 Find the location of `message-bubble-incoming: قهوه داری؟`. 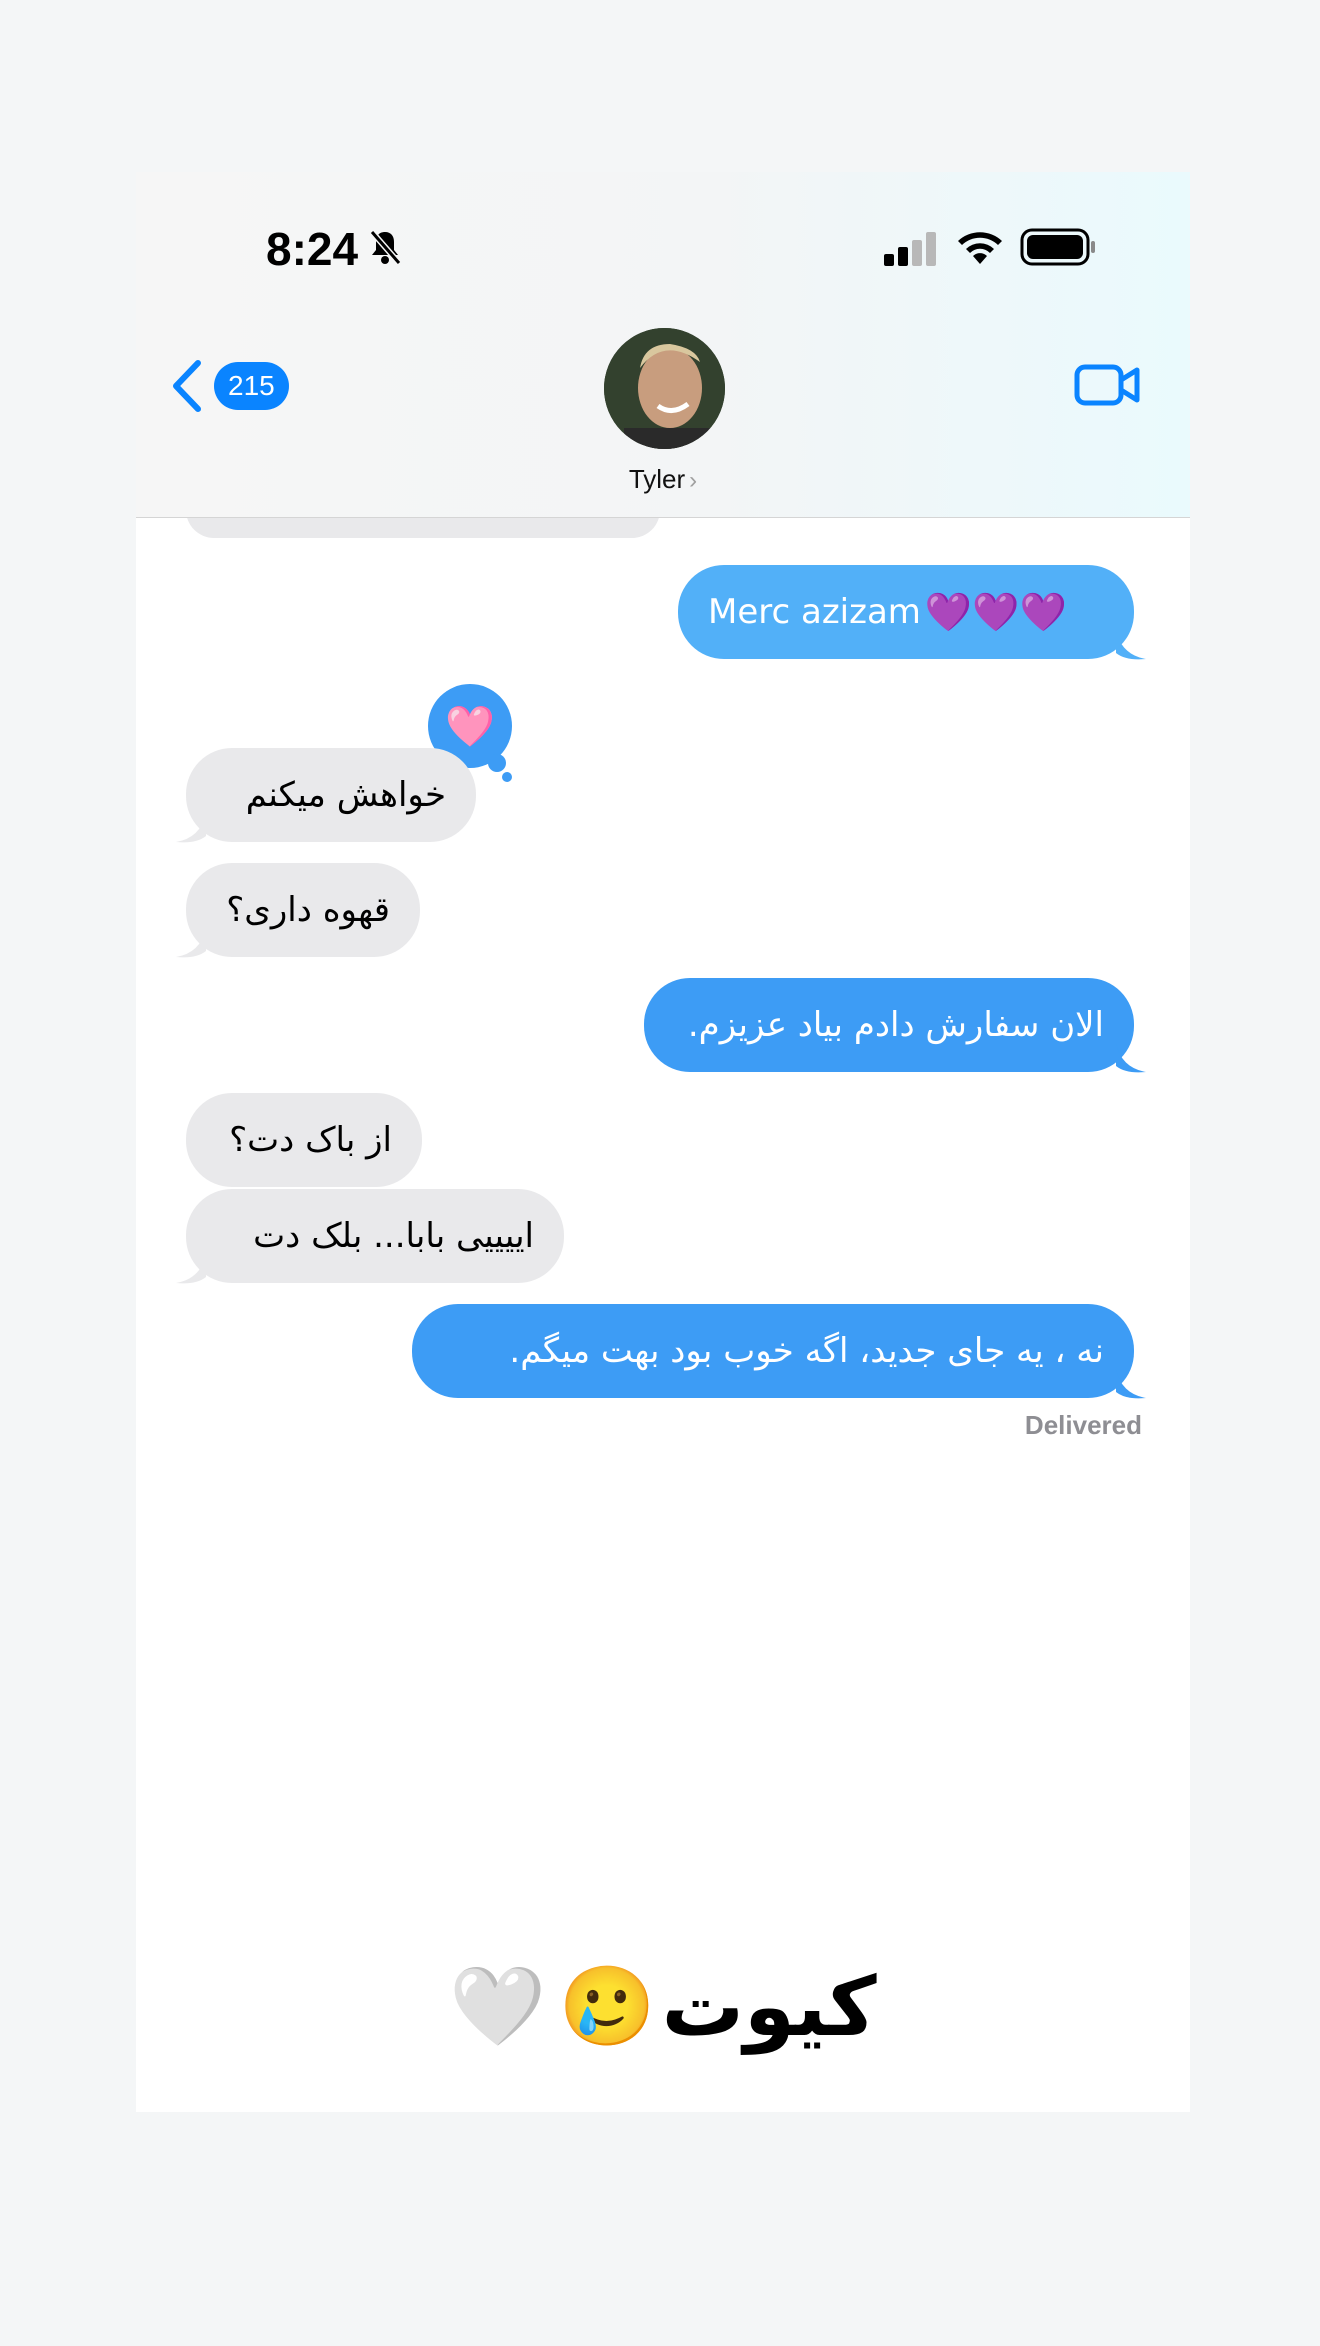

message-bubble-incoming: قهوه داری؟ is located at coordinates (298, 910).